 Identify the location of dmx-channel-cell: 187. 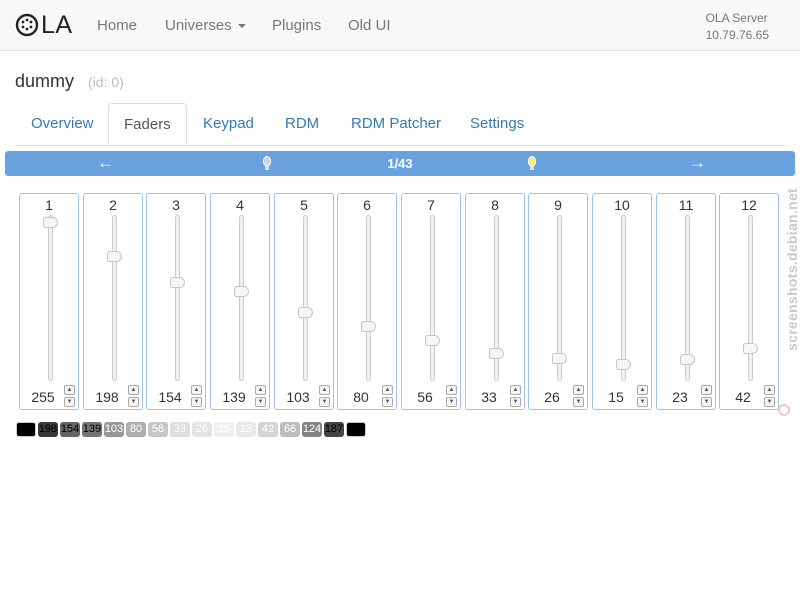
(334, 429).